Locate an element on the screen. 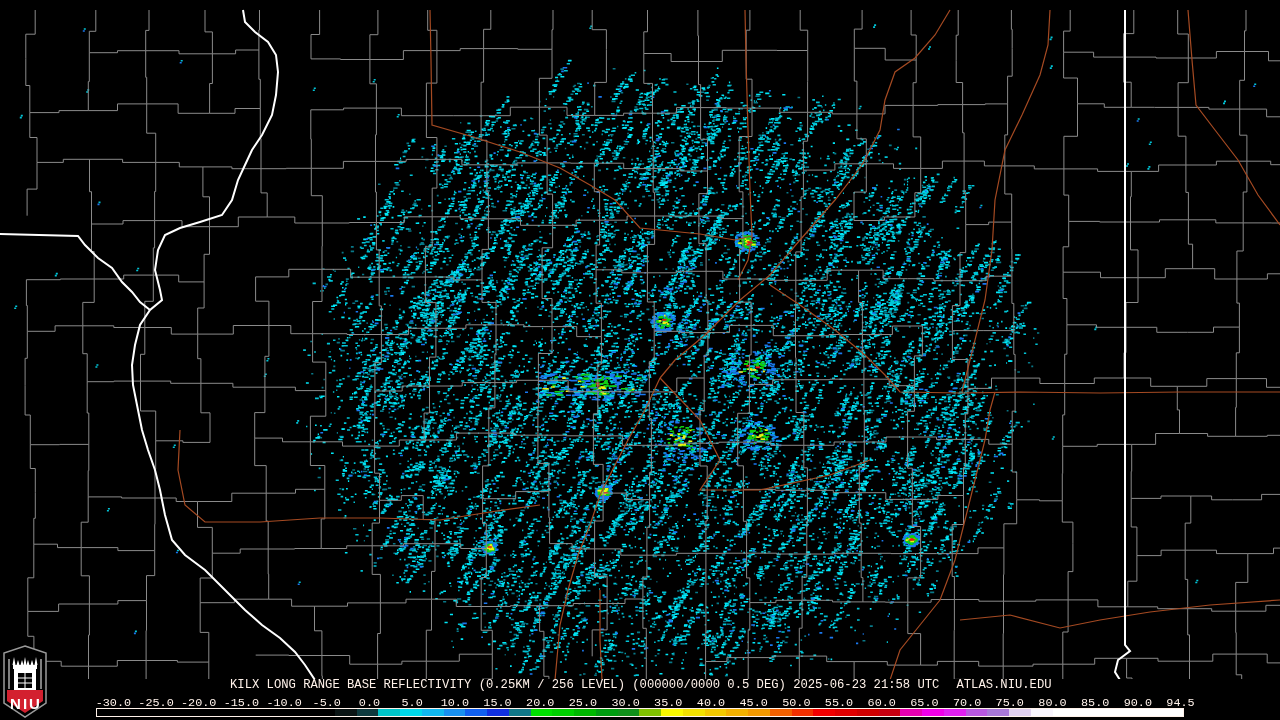 The image size is (1280, 720). tick-label: 0.0 is located at coordinates (369, 703).